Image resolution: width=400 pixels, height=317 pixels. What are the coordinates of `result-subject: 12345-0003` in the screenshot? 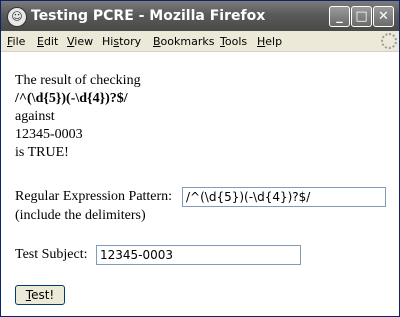 It's located at (49, 134).